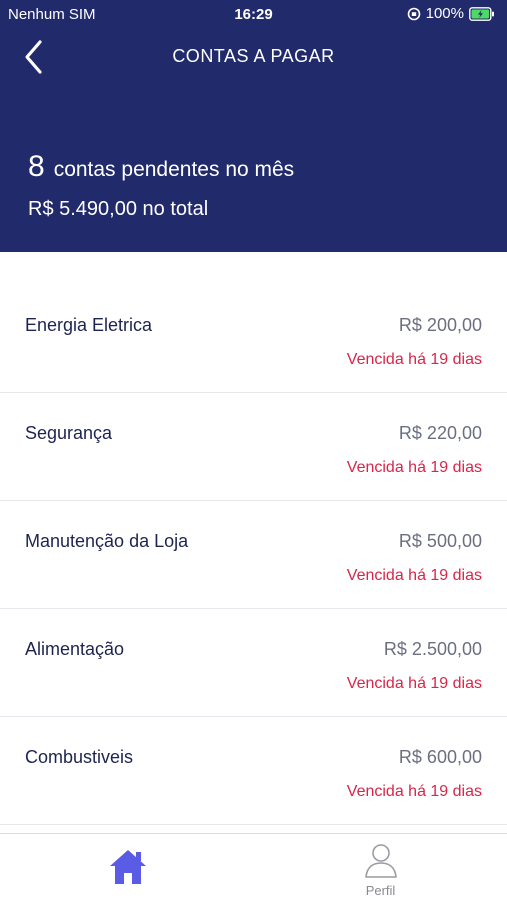  I want to click on bill-amount: R$ 2.500,00, so click(432, 649).